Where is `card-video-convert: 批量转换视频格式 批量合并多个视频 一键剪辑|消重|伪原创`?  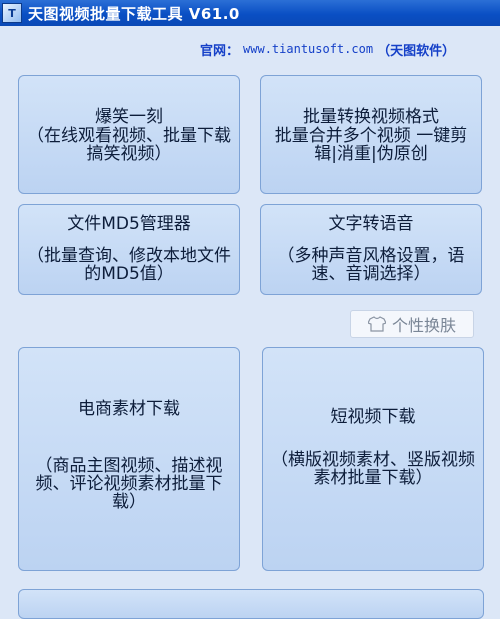 card-video-convert: 批量转换视频格式 批量合并多个视频 一键剪辑|消重|伪原创 is located at coordinates (371, 134).